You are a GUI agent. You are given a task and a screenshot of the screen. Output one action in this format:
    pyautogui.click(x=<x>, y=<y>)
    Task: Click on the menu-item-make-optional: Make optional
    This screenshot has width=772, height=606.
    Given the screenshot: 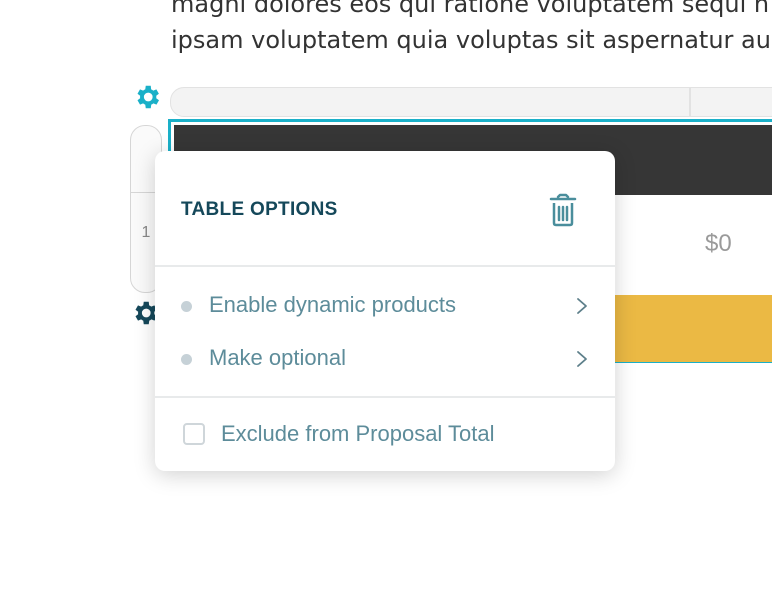 What is the action you would take?
    pyautogui.click(x=385, y=358)
    